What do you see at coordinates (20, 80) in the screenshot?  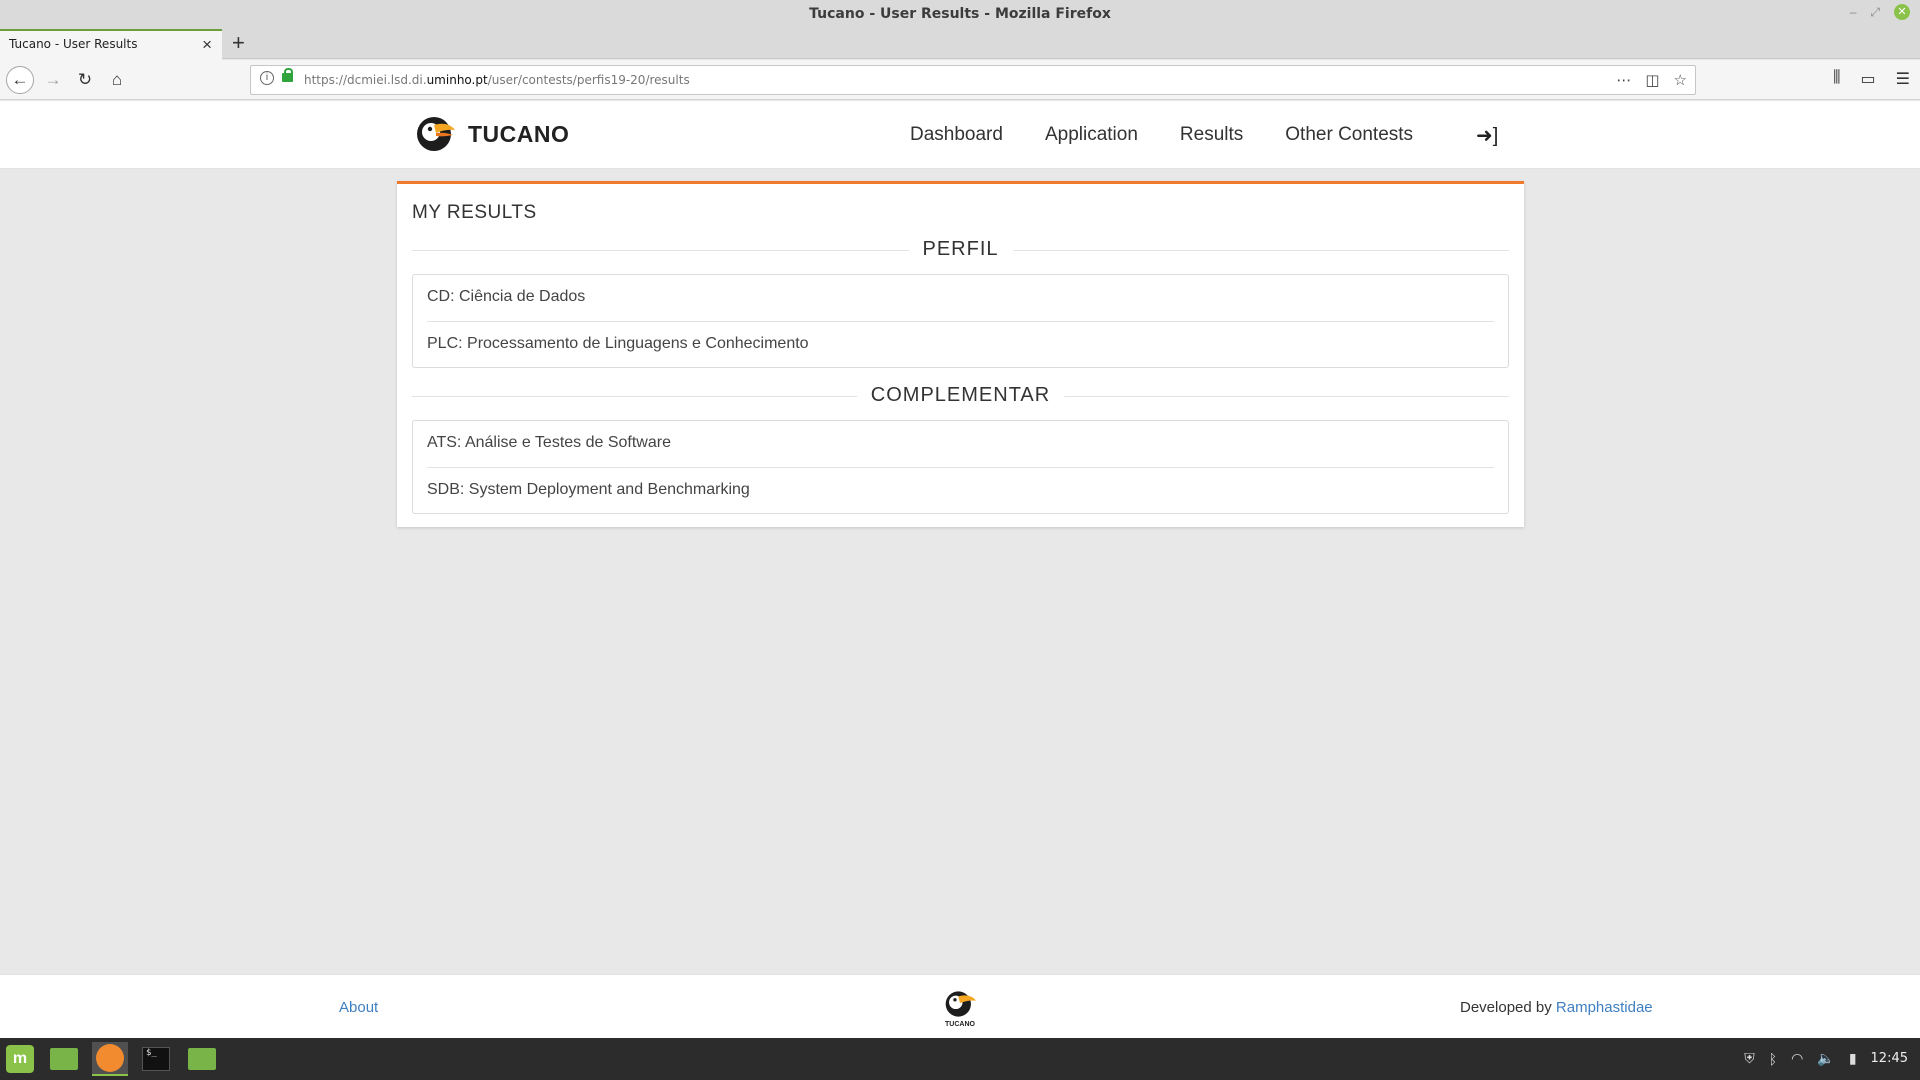 I see `back-icon: ←` at bounding box center [20, 80].